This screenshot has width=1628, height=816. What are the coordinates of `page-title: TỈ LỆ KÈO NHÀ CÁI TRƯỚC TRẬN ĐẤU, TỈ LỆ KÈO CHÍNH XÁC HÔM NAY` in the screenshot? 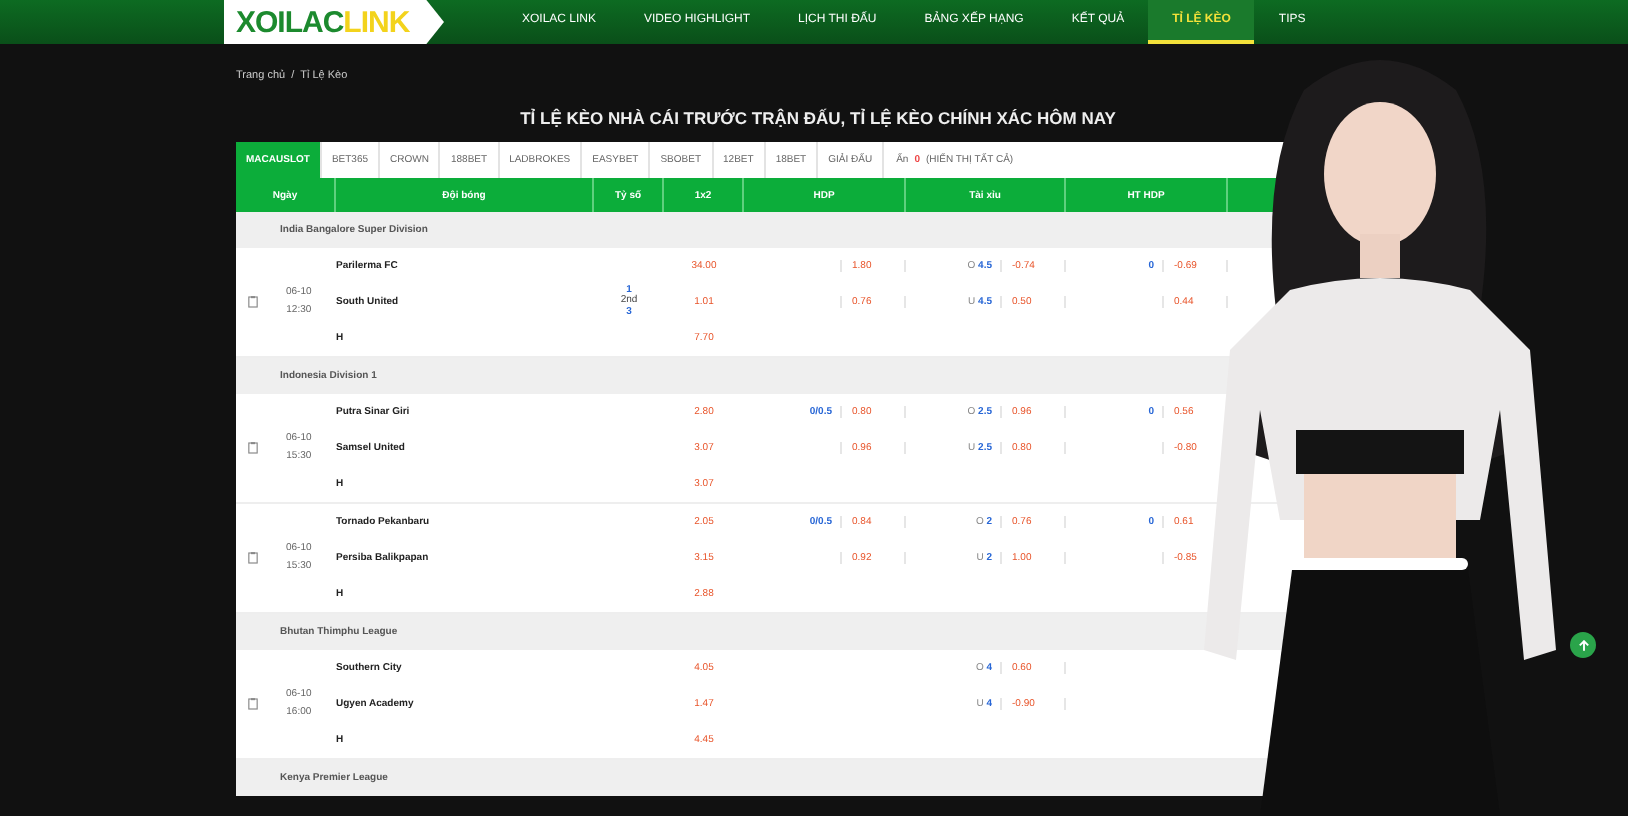 It's located at (818, 119).